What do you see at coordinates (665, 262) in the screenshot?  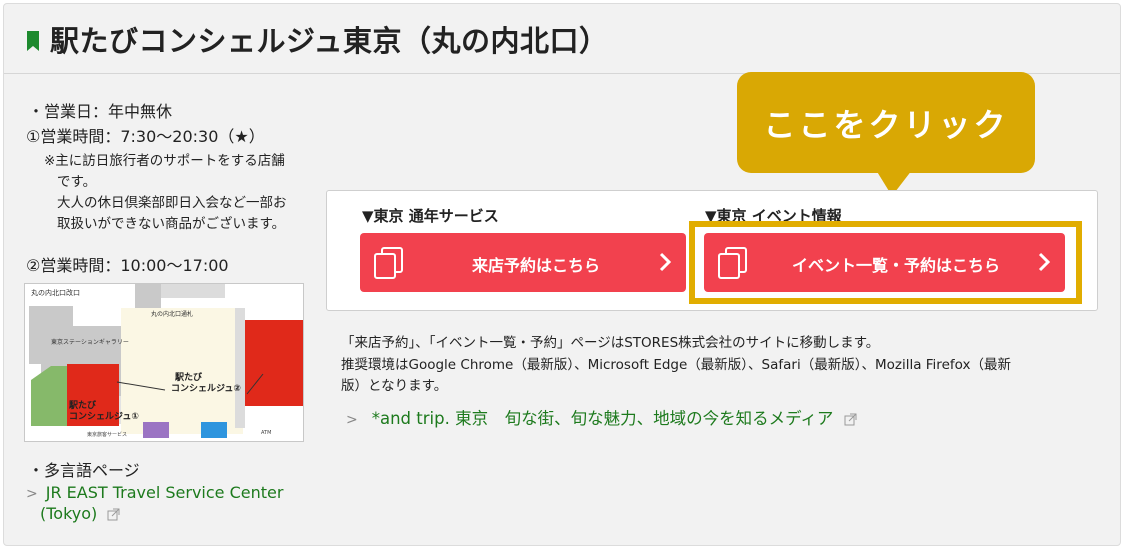 I see `chevron-right-icon` at bounding box center [665, 262].